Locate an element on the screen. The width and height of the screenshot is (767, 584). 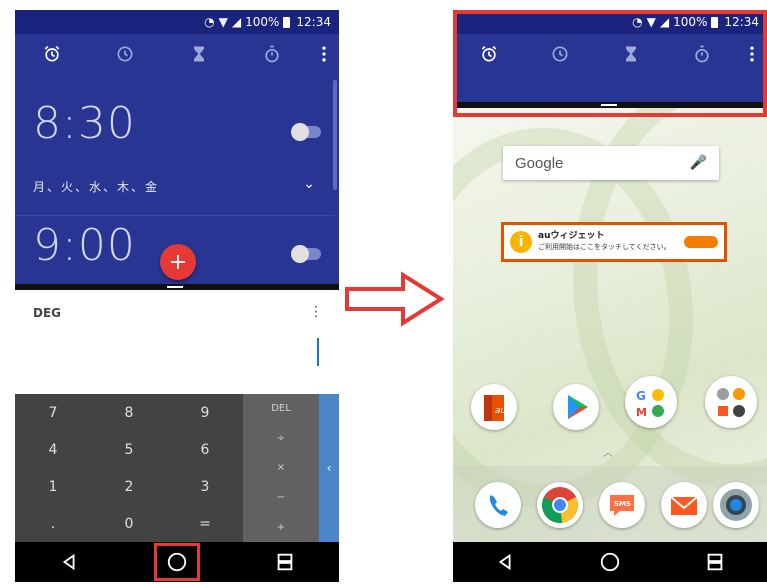
au-widget-title: auウィジェット is located at coordinates (571, 236).